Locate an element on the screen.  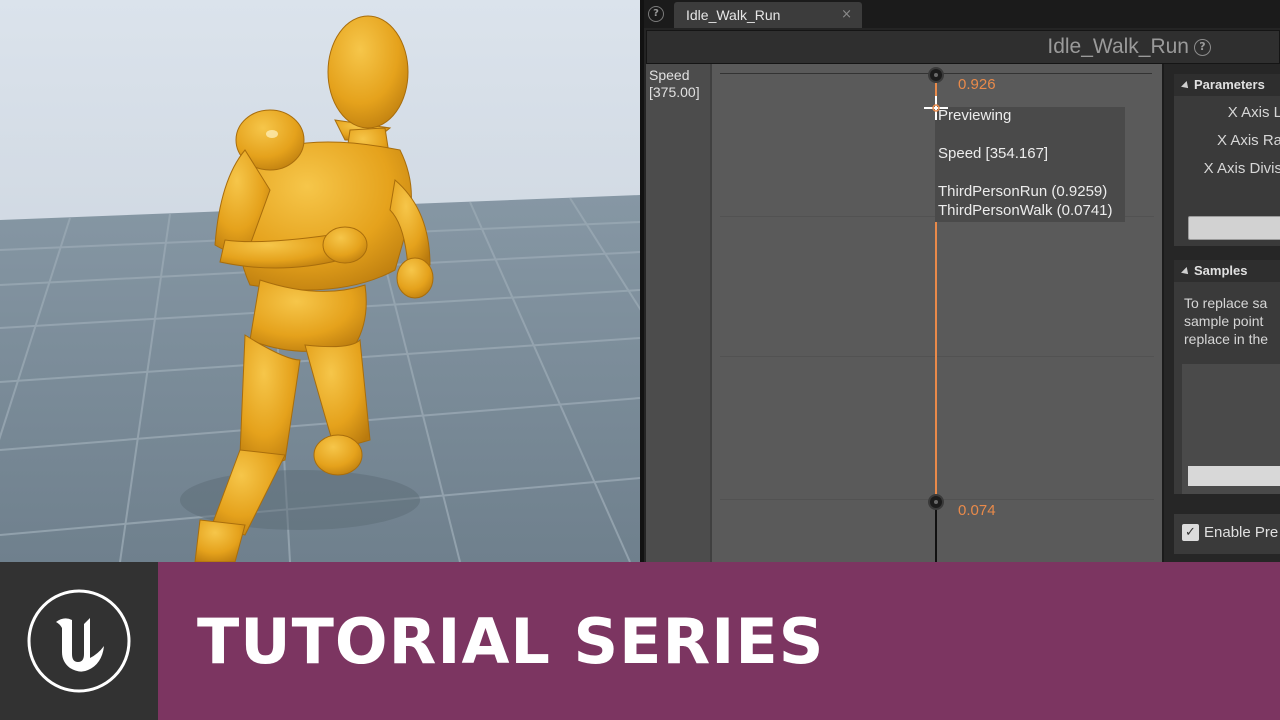
enable-preview-row: ✓ Enable Pre is located at coordinates (1227, 534).